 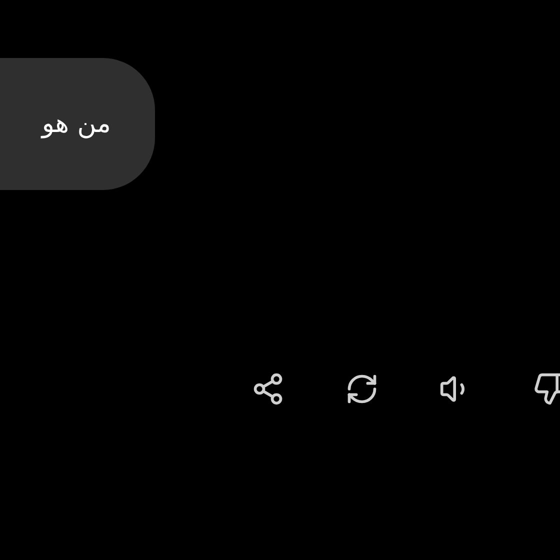 What do you see at coordinates (76, 124) in the screenshot?
I see `message-text: من هو` at bounding box center [76, 124].